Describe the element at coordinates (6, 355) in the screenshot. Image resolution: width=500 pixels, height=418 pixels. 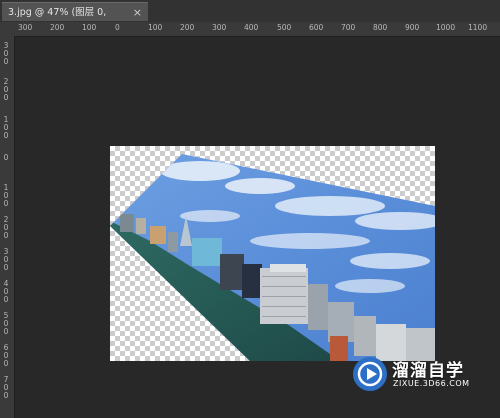
I see `ruler-left-label: 600` at that location.